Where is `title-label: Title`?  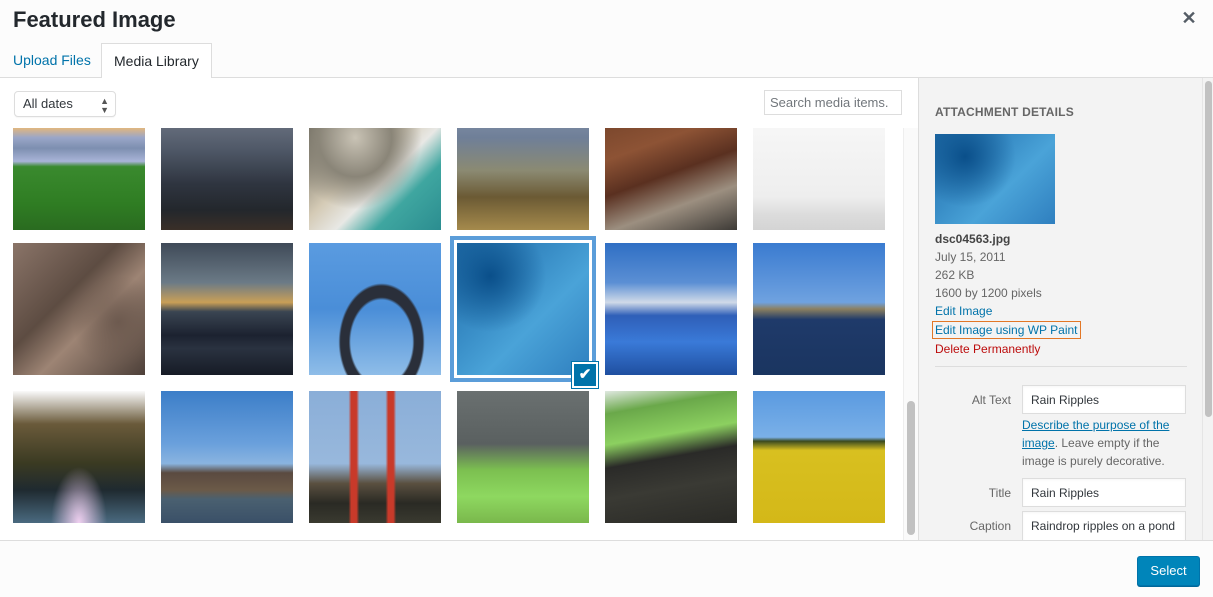
title-label: Title is located at coordinates (999, 493).